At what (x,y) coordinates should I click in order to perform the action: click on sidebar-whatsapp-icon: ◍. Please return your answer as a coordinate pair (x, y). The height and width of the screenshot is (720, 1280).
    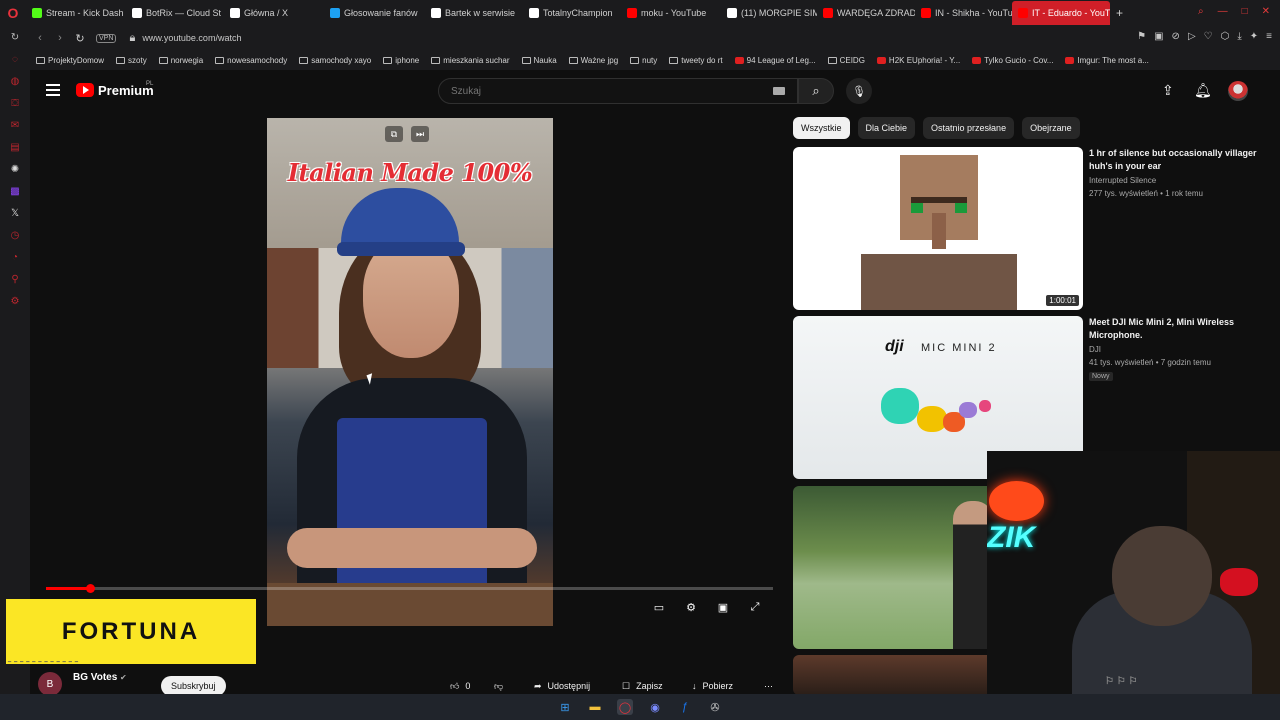
    Looking at the image, I should click on (15, 81).